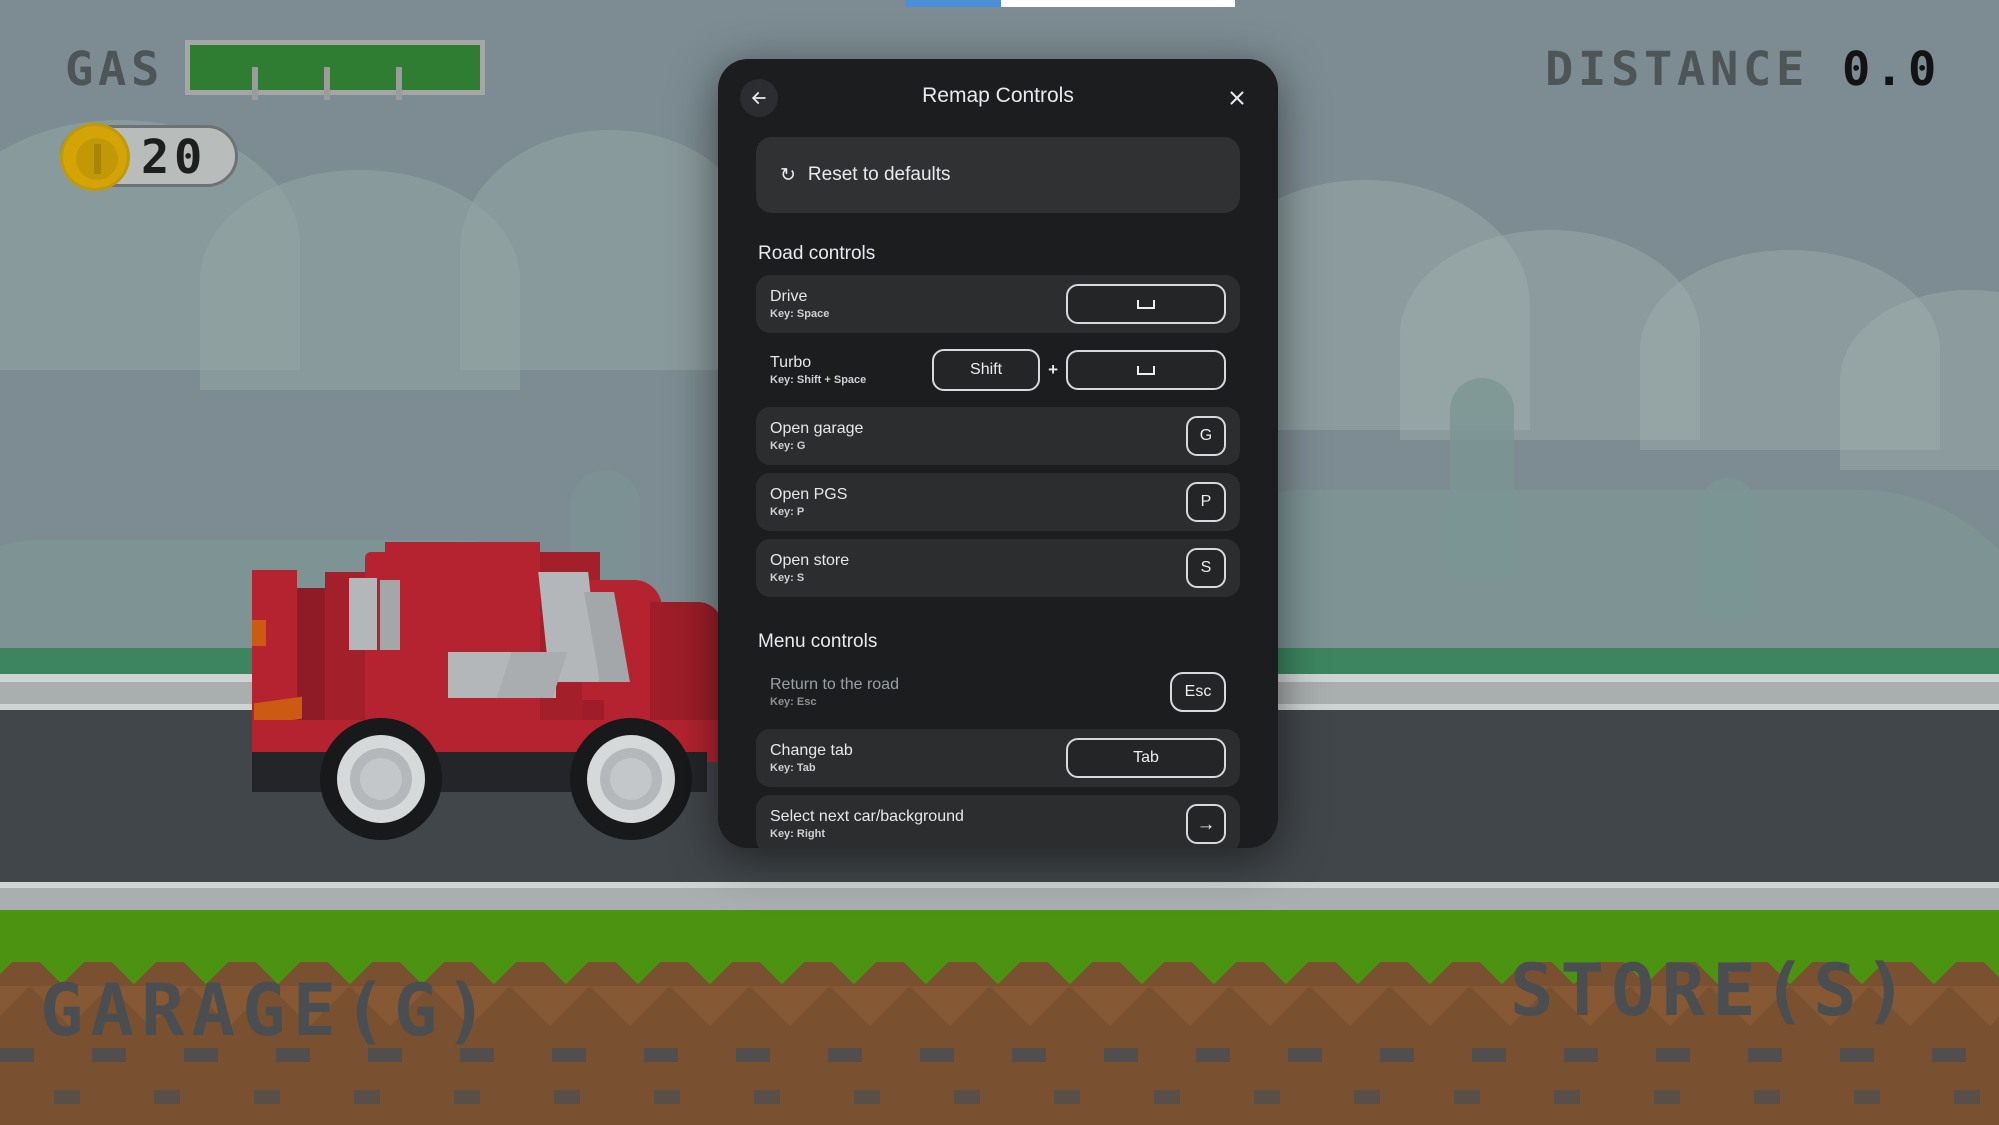 The image size is (1999, 1125). What do you see at coordinates (797, 833) in the screenshot?
I see `control-key-text: Key: Right` at bounding box center [797, 833].